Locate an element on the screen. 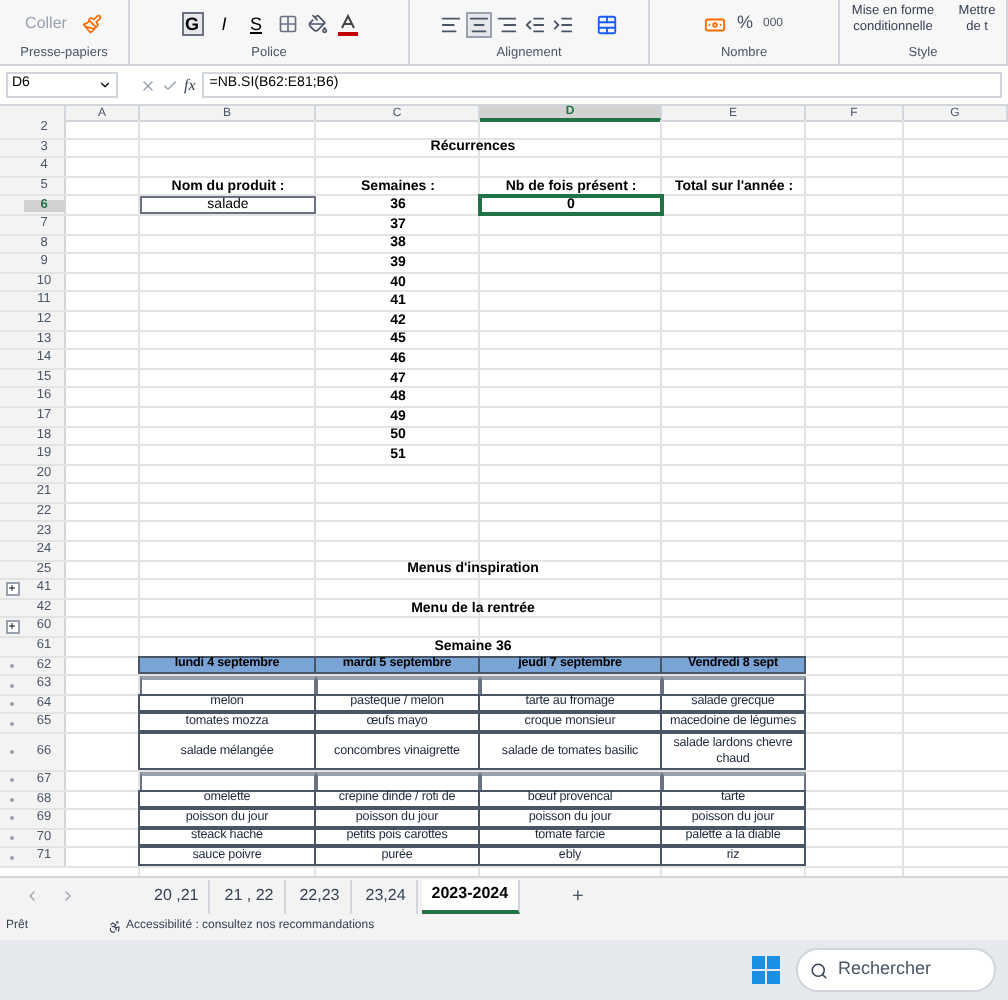  font-style-button: I is located at coordinates (224, 24).